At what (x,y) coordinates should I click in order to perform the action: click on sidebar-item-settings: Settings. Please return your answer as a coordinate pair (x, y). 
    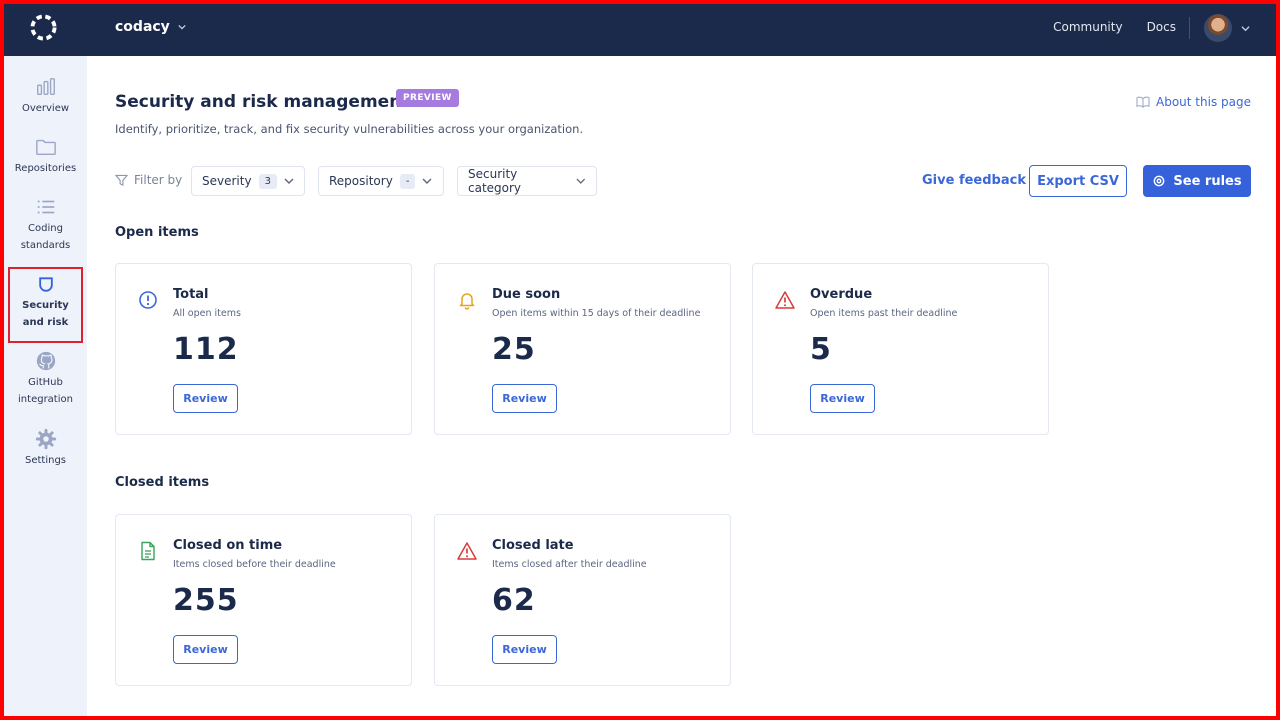
    Looking at the image, I should click on (45, 448).